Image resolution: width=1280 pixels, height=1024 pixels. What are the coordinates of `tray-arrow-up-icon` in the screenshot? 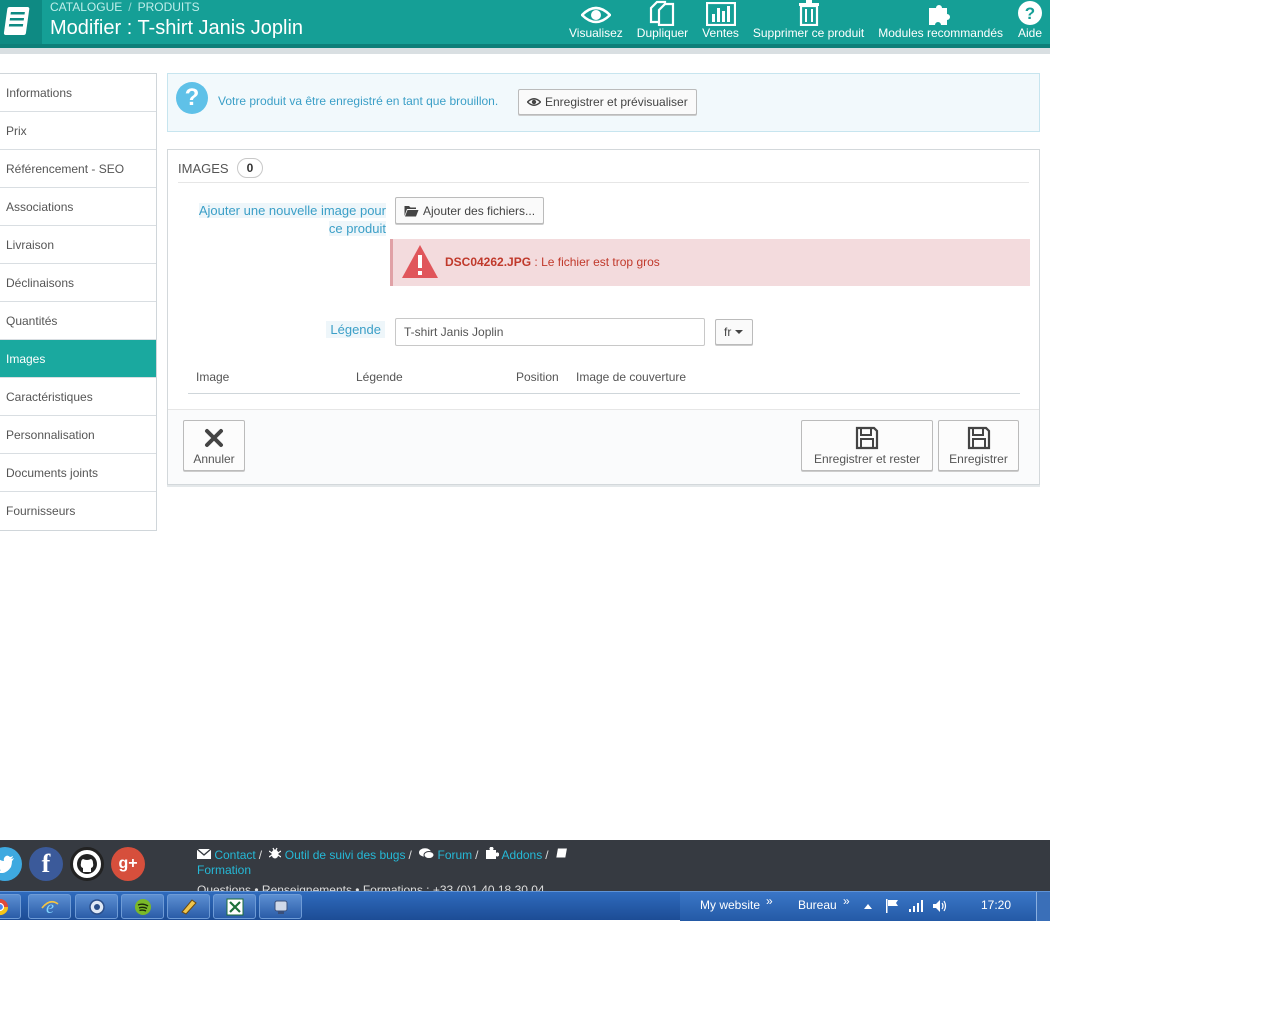 It's located at (868, 905).